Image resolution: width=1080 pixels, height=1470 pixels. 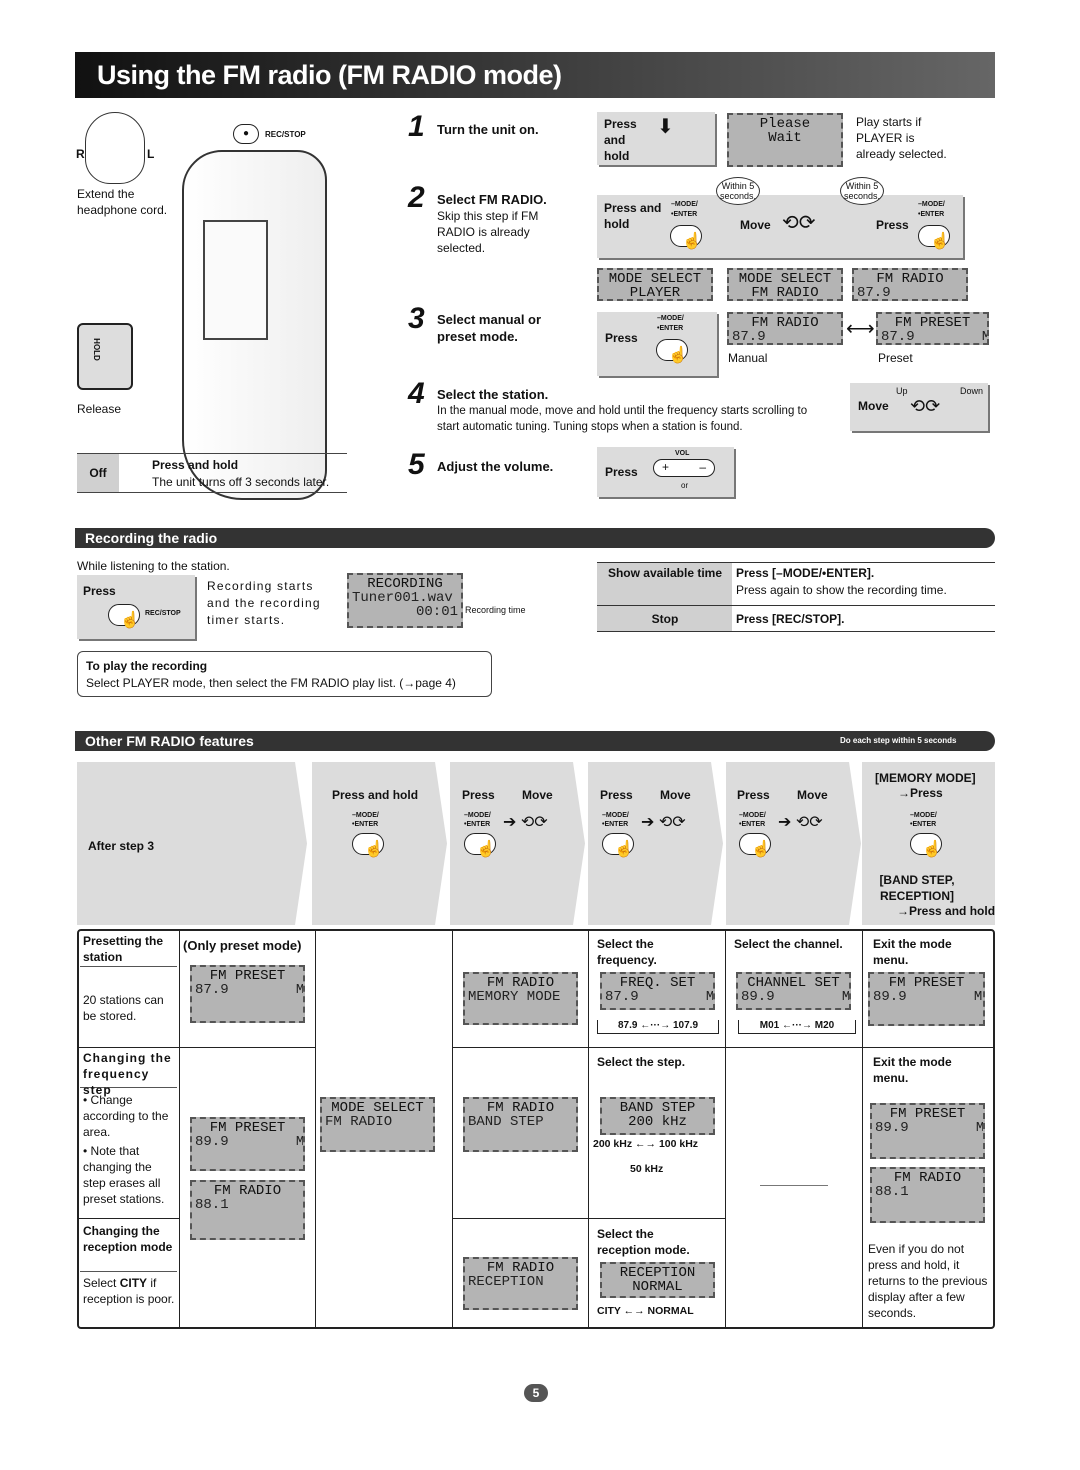 What do you see at coordinates (242, 945) in the screenshot?
I see `only-preset-mode-label: (Only preset mode)` at bounding box center [242, 945].